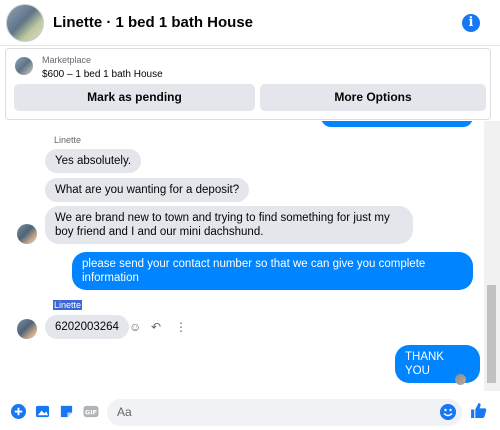  What do you see at coordinates (471, 23) in the screenshot?
I see `info-icon: i` at bounding box center [471, 23].